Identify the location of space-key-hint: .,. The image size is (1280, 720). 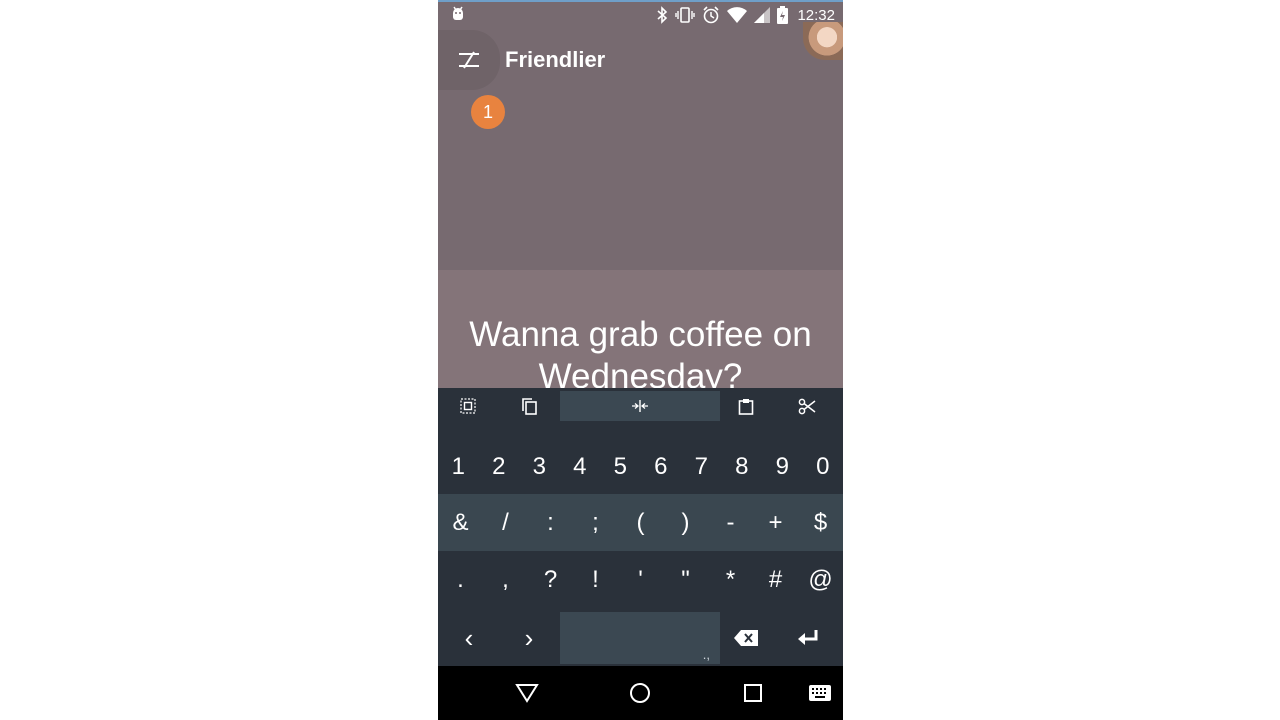
(706, 654).